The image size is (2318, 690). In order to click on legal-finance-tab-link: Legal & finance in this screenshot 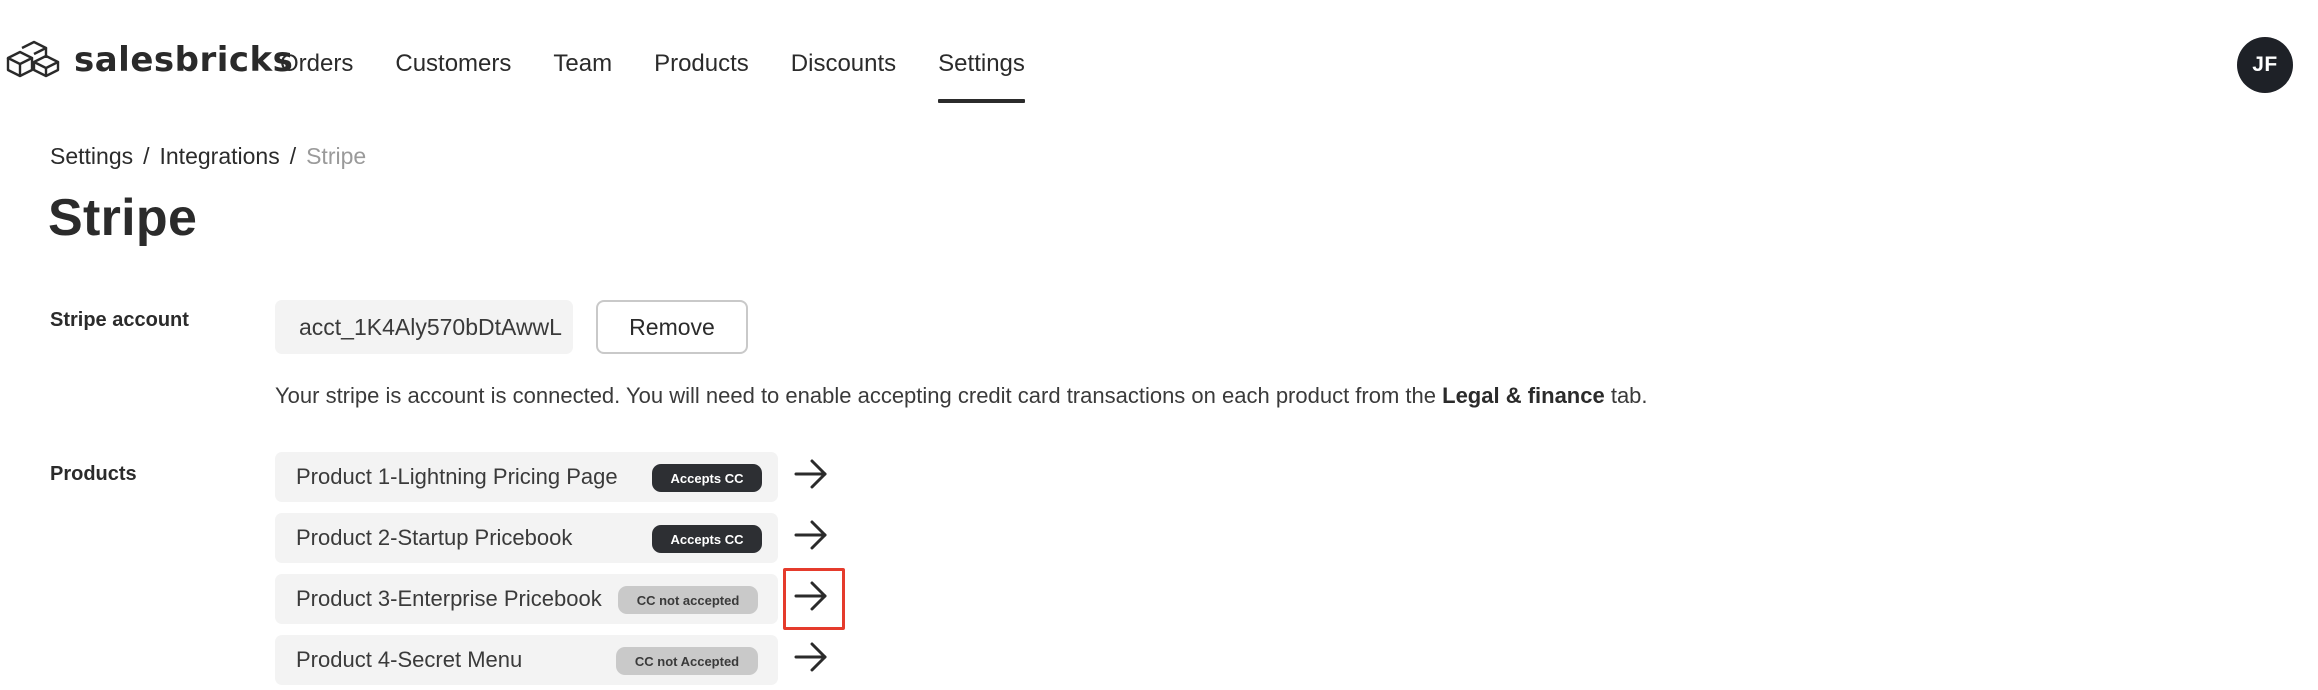, I will do `click(1523, 395)`.